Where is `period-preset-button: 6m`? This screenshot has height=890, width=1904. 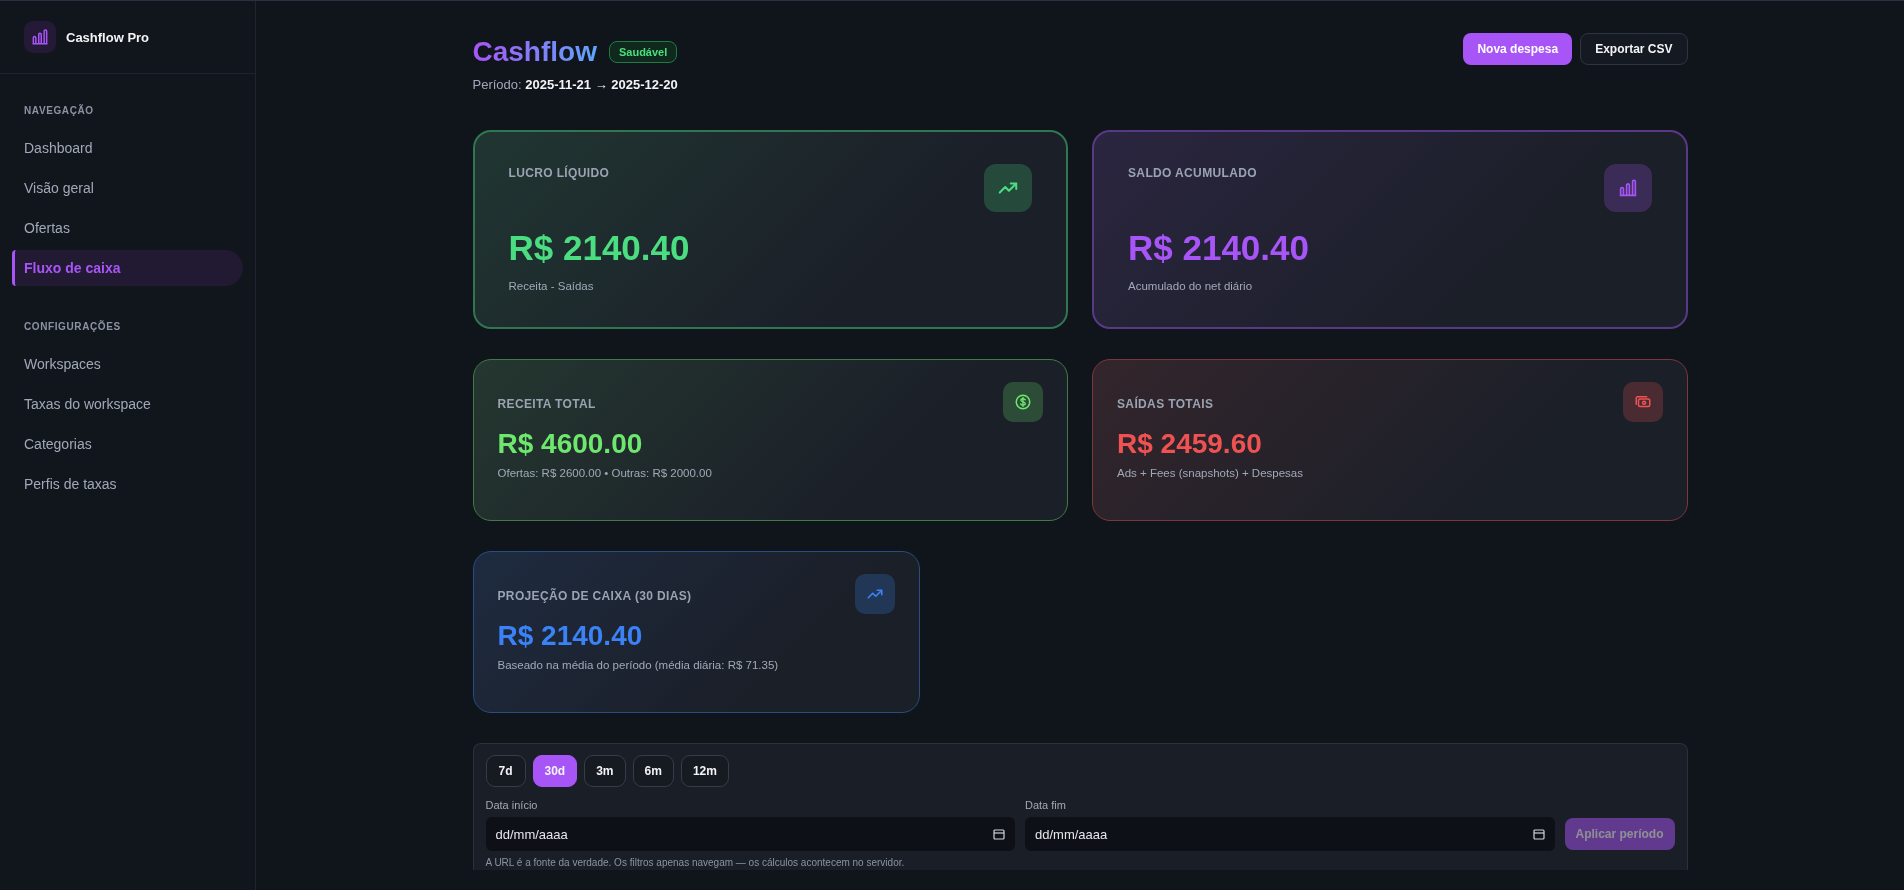
period-preset-button: 6m is located at coordinates (653, 771).